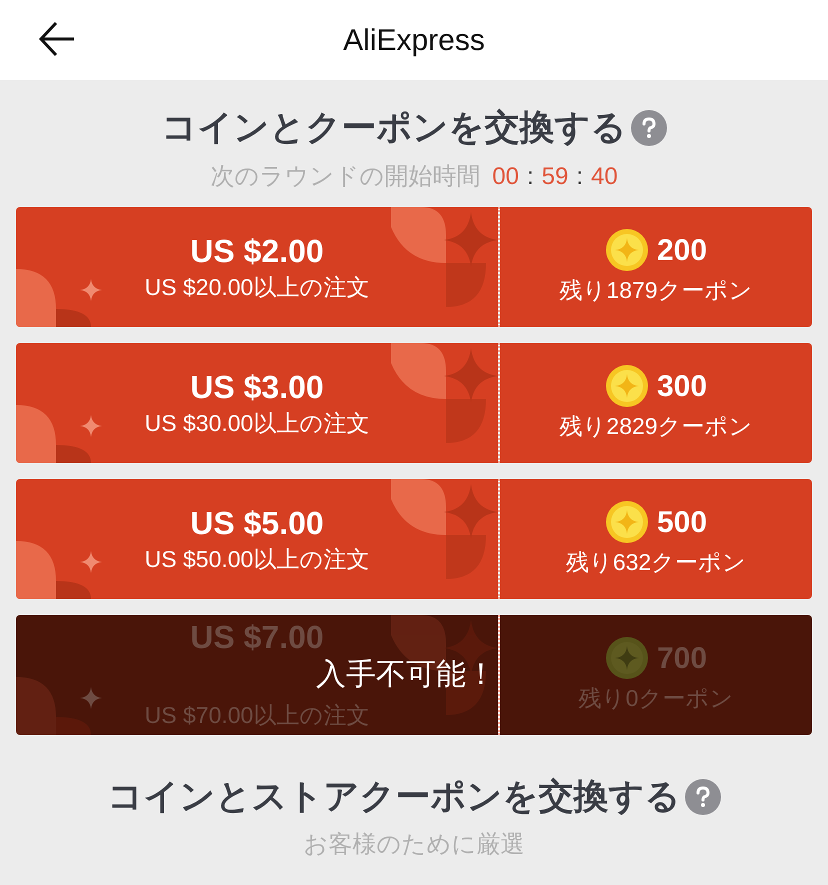  What do you see at coordinates (257, 715) in the screenshot?
I see `coupon-condition: US $70.00以上の注文` at bounding box center [257, 715].